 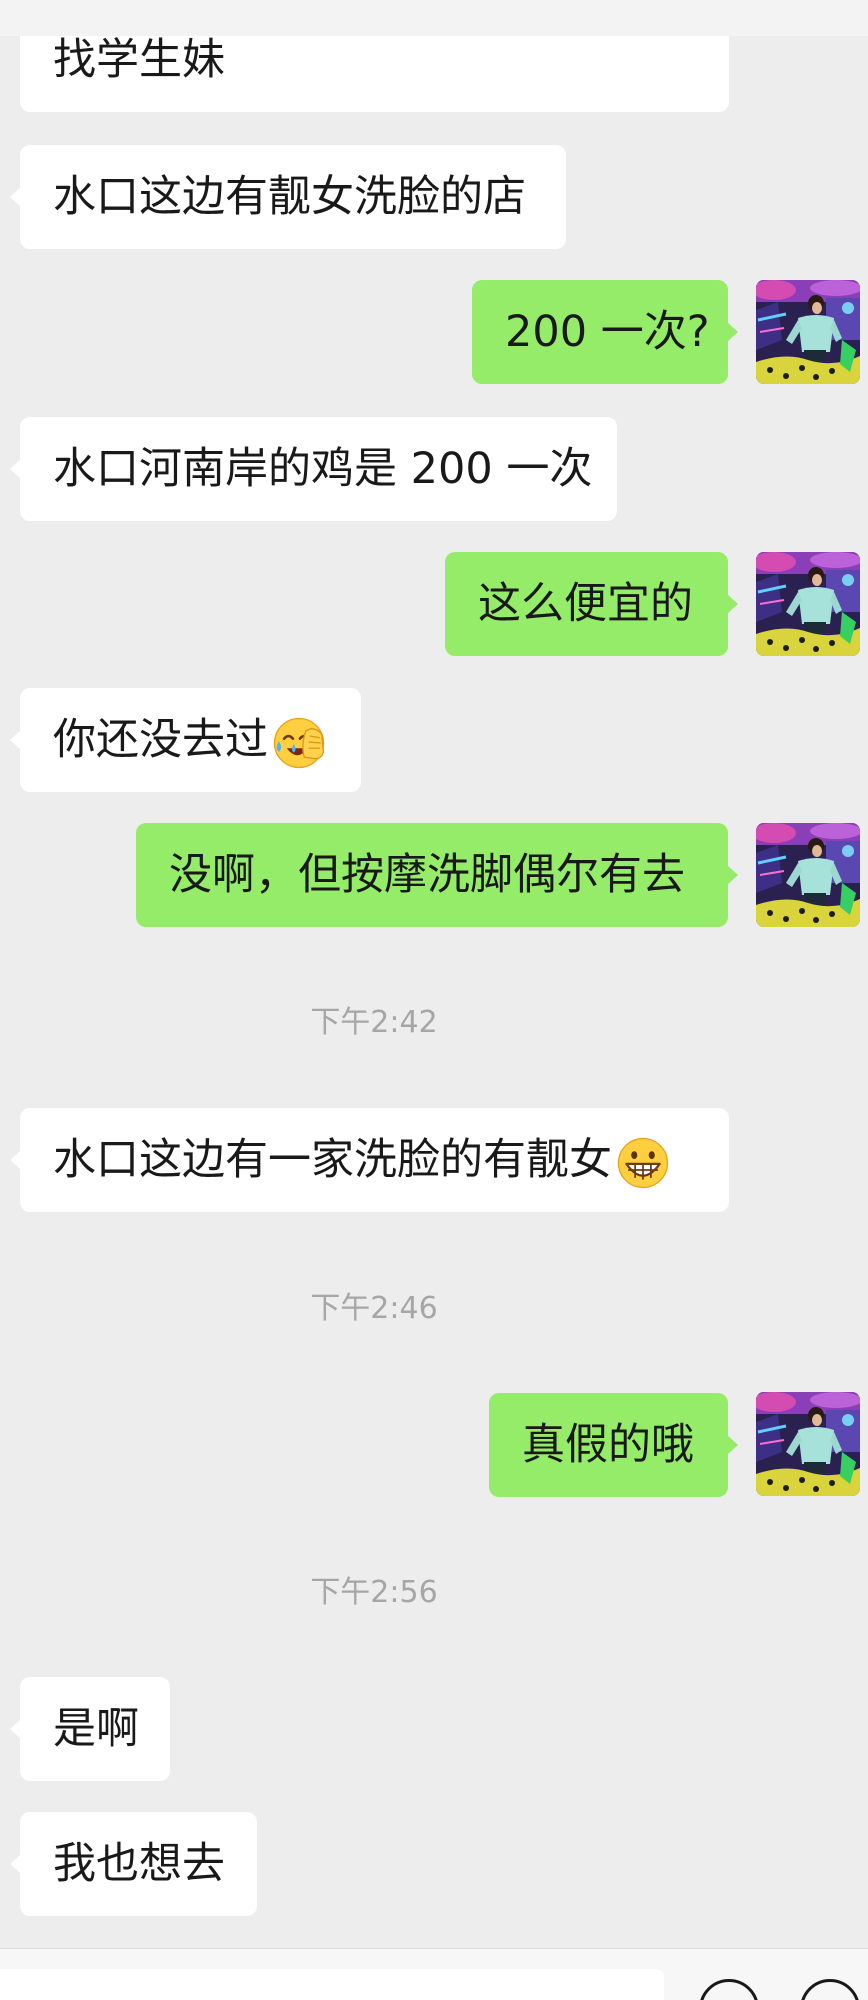 I want to click on message-received: 水口这边有一家洗脸的有靓女, so click(x=369, y=1160).